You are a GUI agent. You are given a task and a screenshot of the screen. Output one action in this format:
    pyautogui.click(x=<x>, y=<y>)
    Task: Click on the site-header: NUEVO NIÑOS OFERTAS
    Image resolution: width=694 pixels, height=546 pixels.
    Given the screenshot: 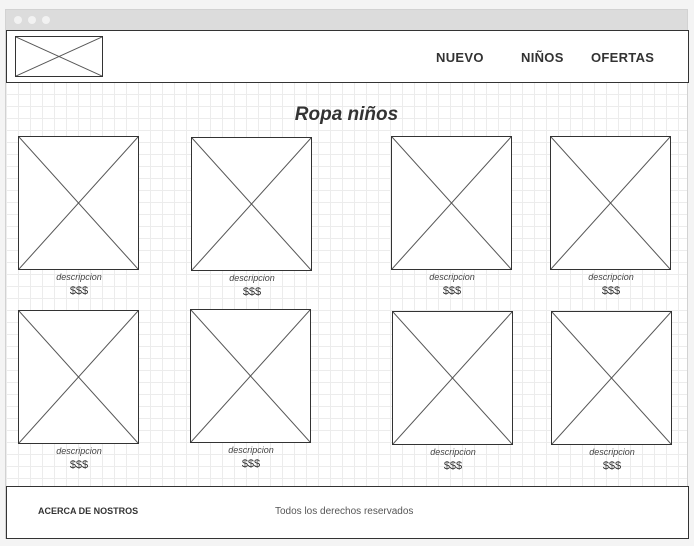 What is the action you would take?
    pyautogui.click(x=347, y=56)
    